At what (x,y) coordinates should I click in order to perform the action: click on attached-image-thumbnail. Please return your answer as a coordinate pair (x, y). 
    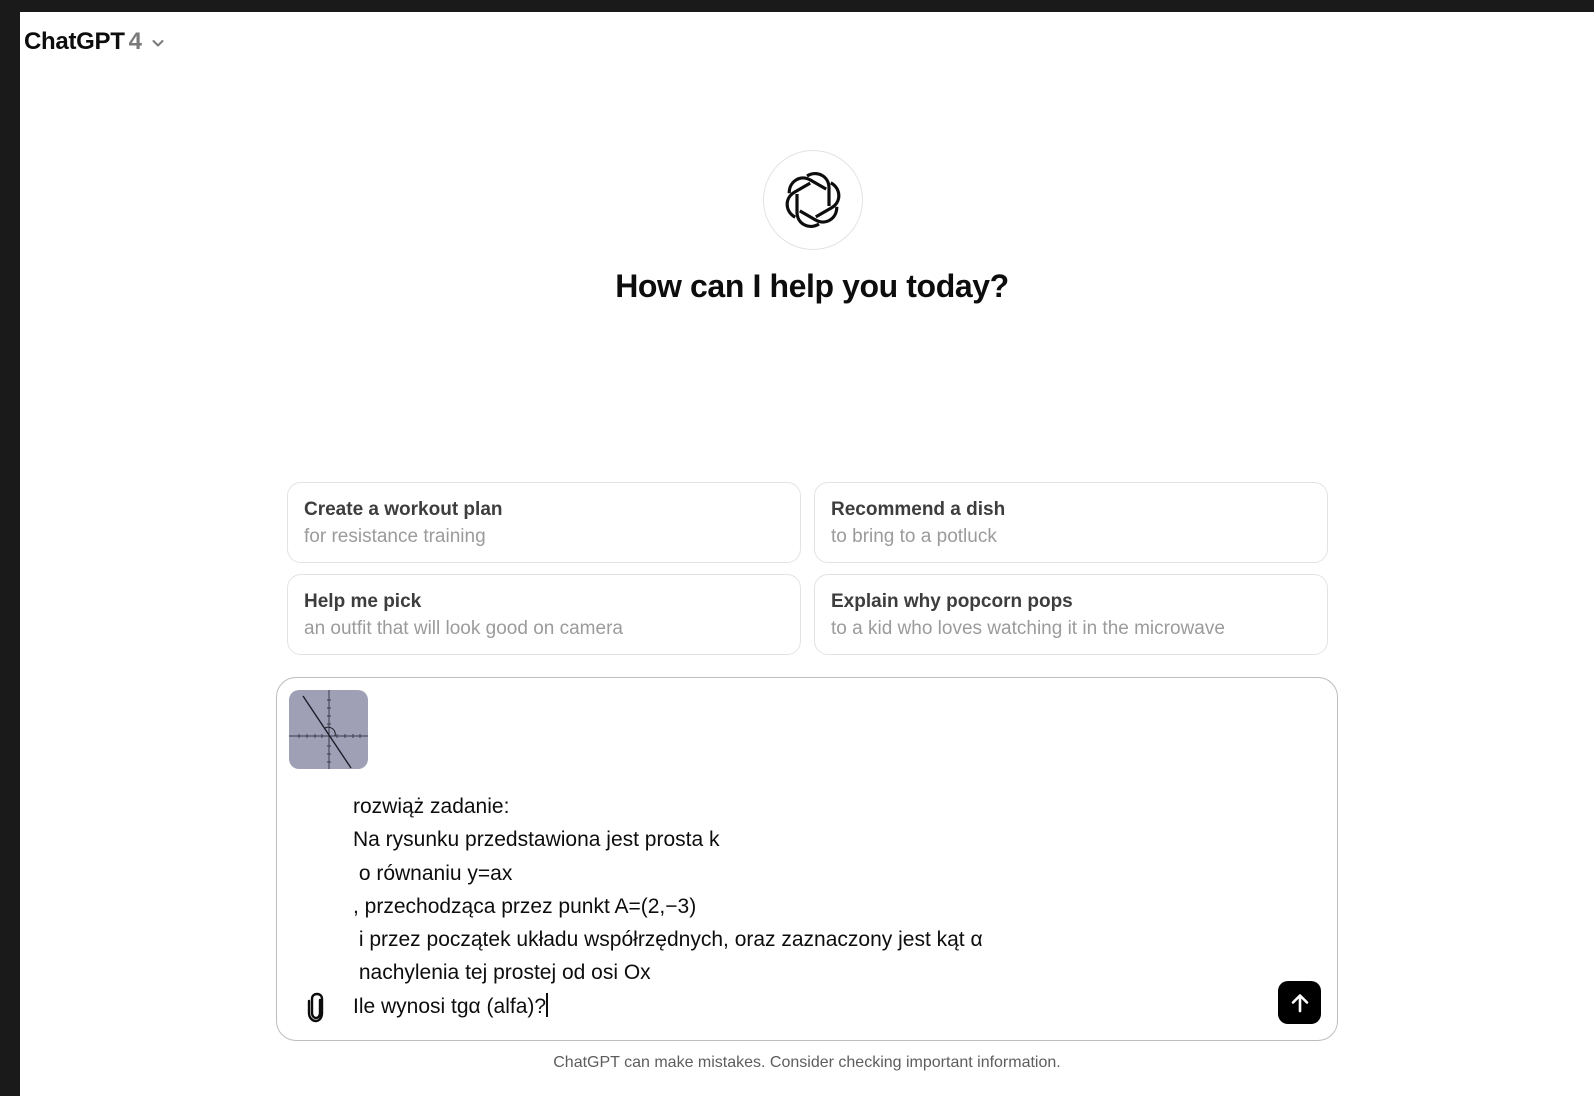
    Looking at the image, I should click on (328, 729).